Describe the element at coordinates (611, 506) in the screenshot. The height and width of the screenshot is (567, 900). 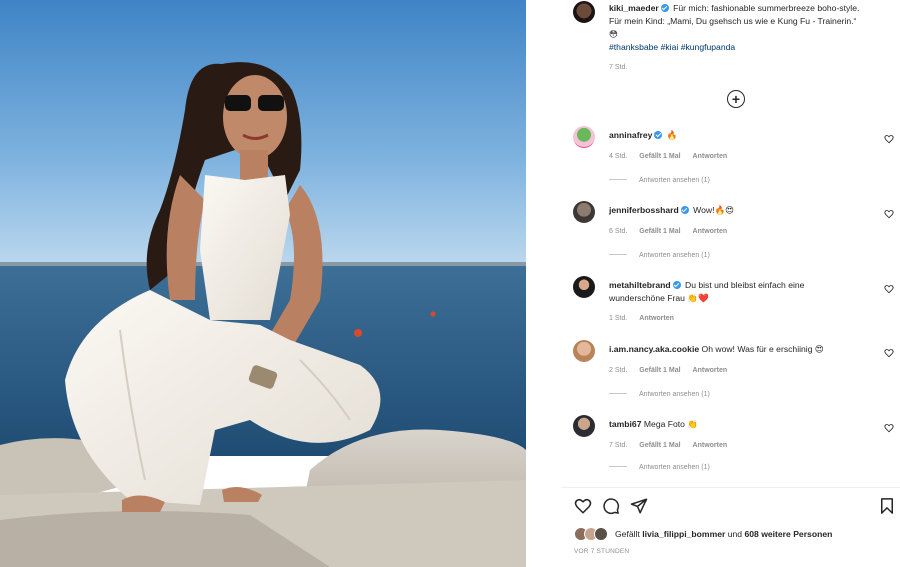
I see `comment-icon` at that location.